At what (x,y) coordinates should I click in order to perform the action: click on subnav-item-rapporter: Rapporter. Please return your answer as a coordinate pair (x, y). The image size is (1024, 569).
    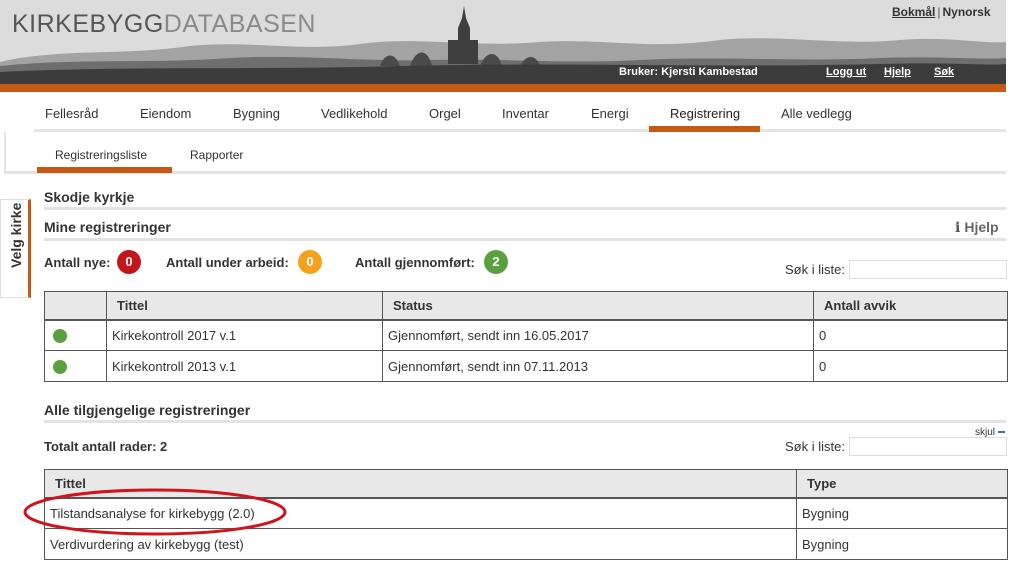
    Looking at the image, I should click on (216, 155).